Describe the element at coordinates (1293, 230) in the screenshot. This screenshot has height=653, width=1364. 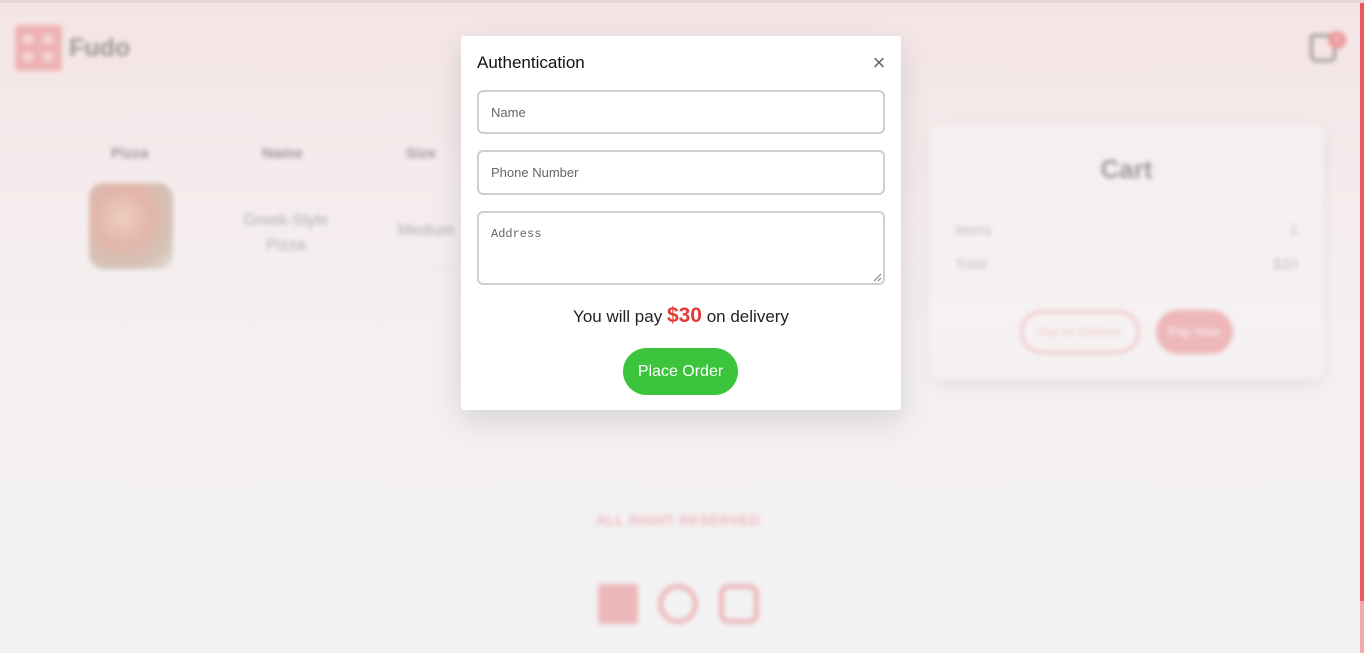
I see `cart-items-value: 1` at that location.